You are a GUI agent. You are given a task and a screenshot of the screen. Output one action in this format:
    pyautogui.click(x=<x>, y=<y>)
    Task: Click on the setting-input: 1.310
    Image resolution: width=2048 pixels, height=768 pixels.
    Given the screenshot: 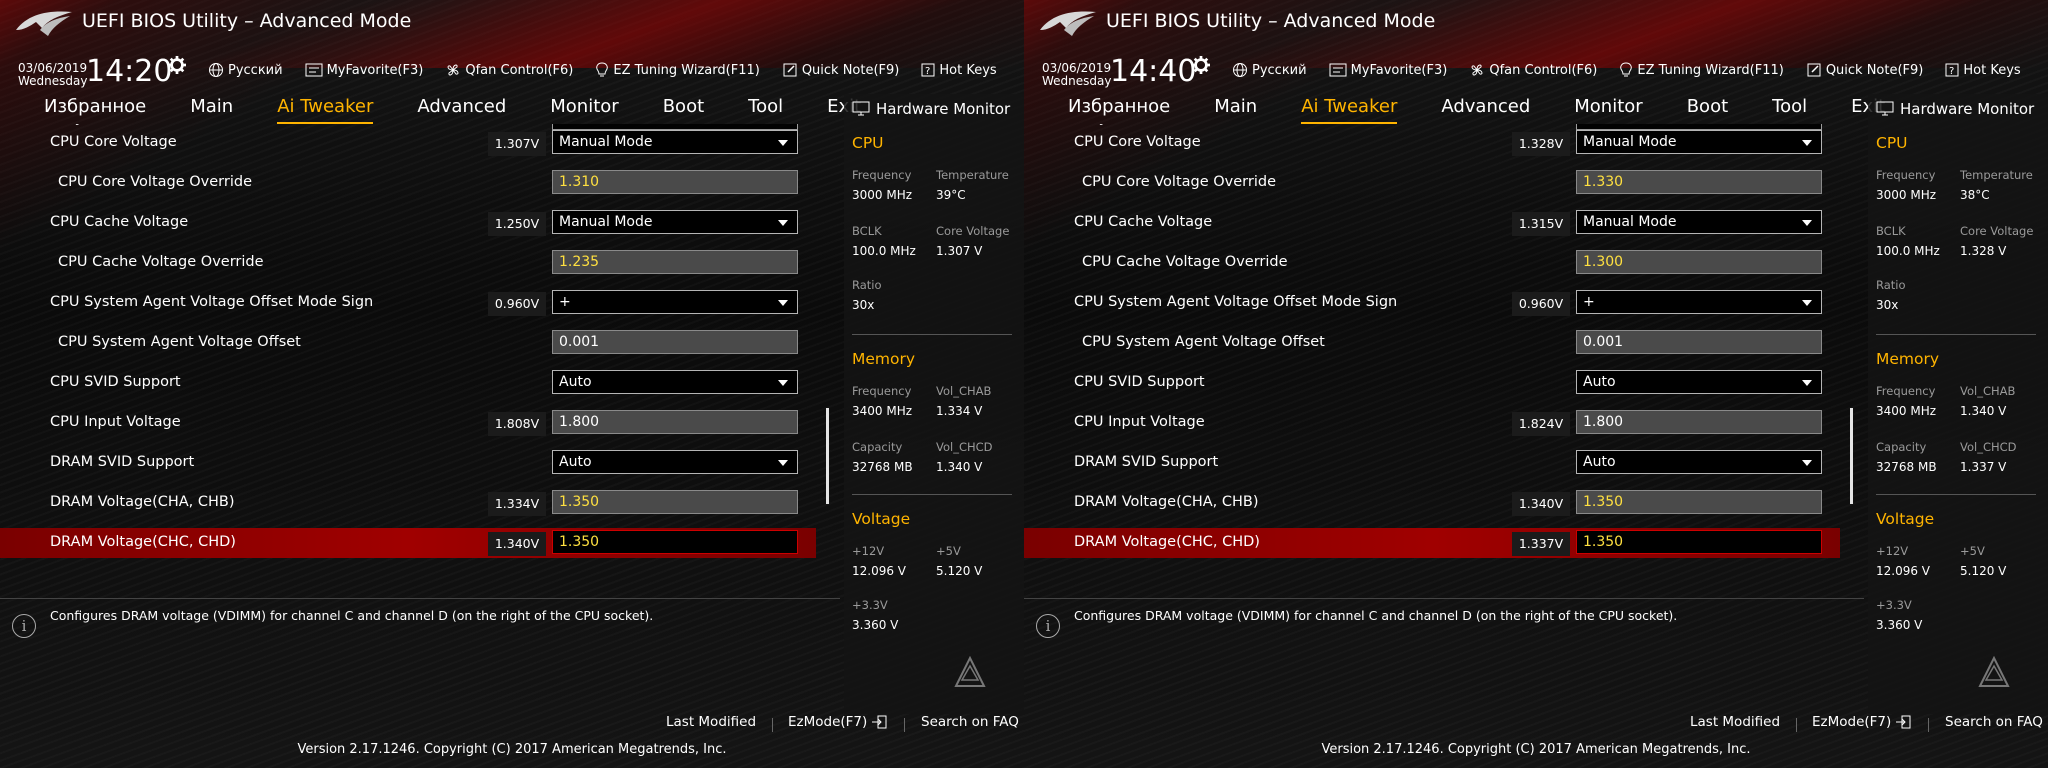 What is the action you would take?
    pyautogui.click(x=675, y=182)
    